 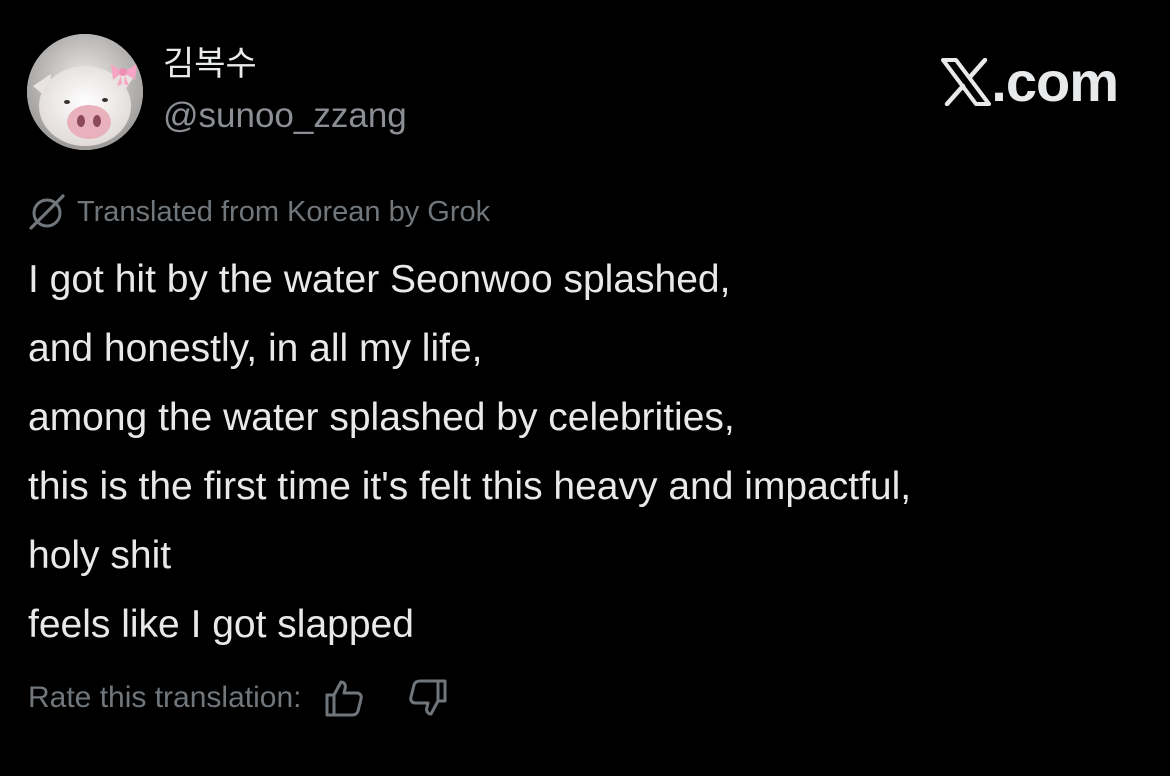 I want to click on x-logo-icon, so click(x=966, y=82).